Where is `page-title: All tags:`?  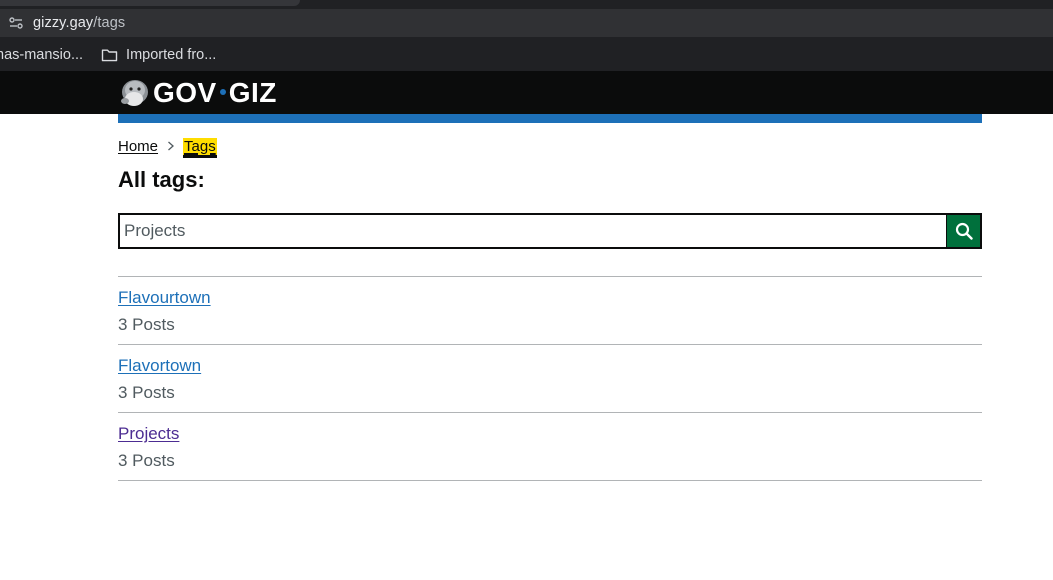
page-title: All tags: is located at coordinates (161, 179).